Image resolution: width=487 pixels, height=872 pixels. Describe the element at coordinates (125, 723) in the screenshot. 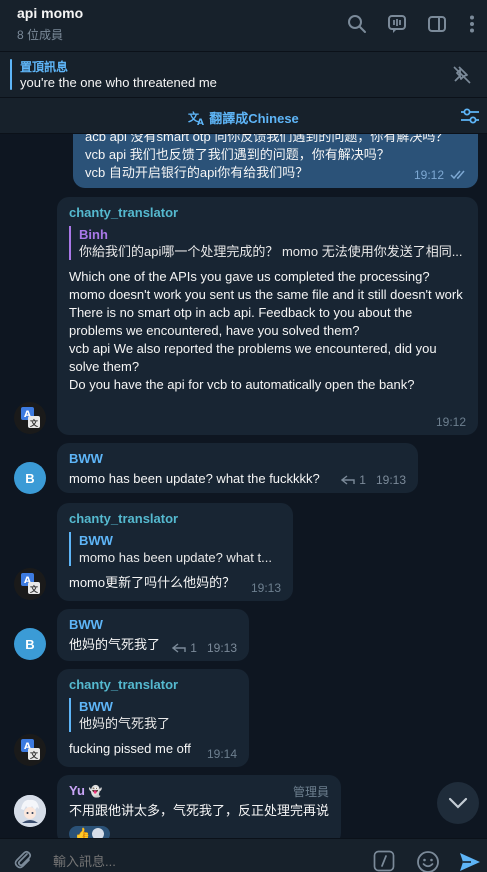

I see `reply-text: 他妈的气死我了` at that location.